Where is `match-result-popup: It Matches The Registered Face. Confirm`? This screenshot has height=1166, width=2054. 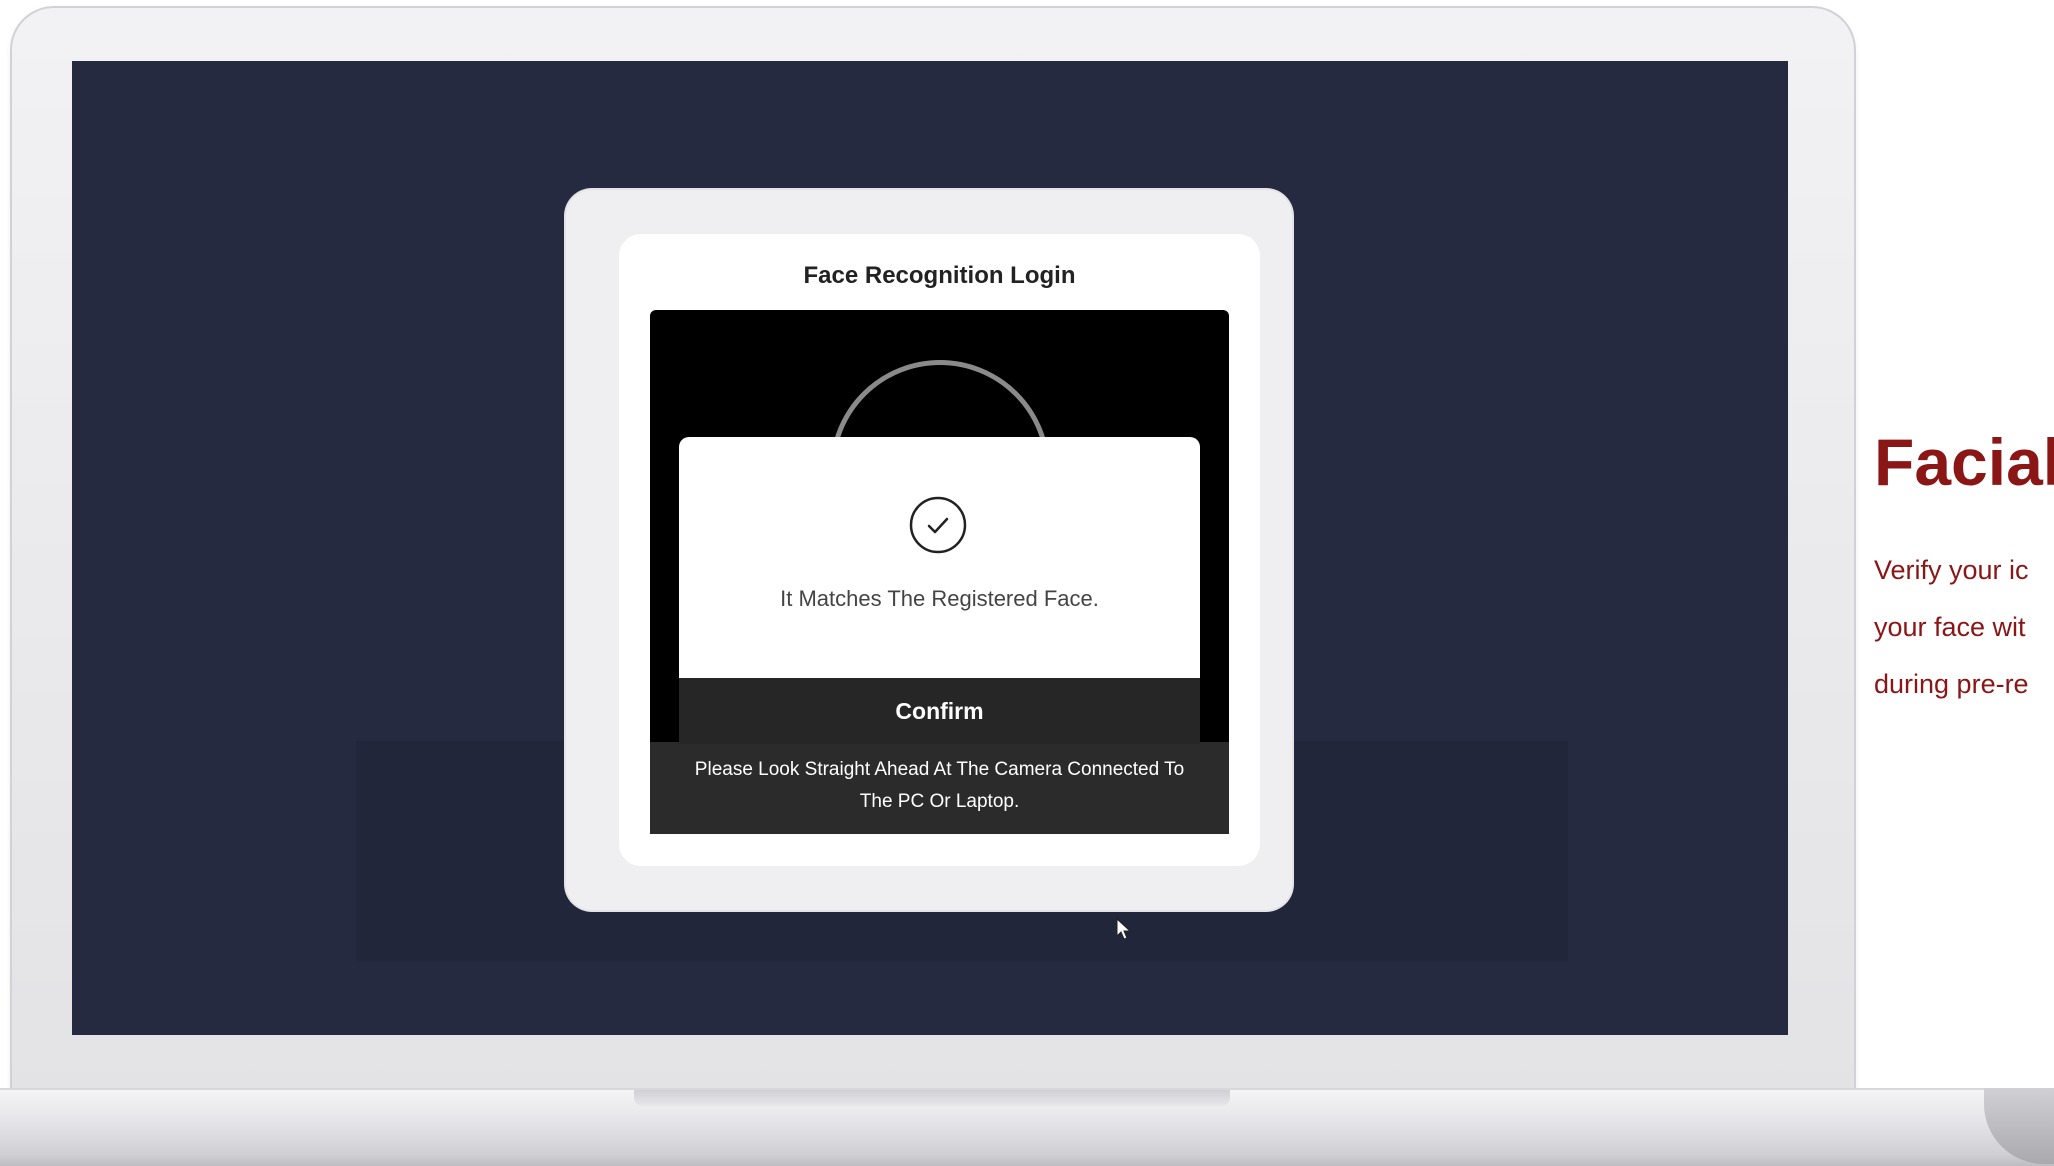 match-result-popup: It Matches The Registered Face. Confirm is located at coordinates (939, 590).